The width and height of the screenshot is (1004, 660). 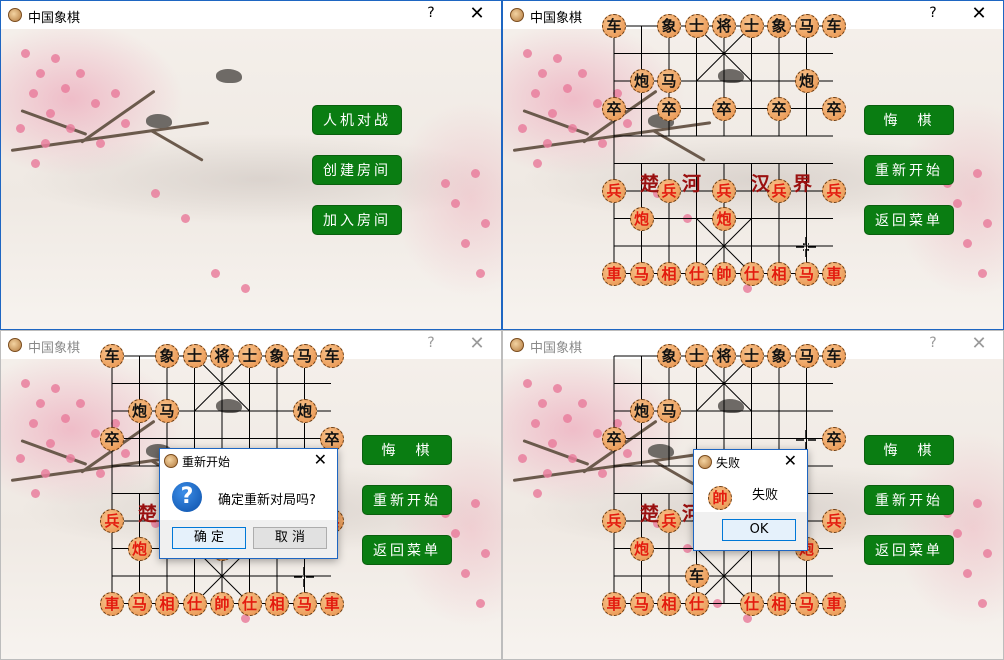 What do you see at coordinates (209, 538) in the screenshot?
I see `confirm-button: 确 定` at bounding box center [209, 538].